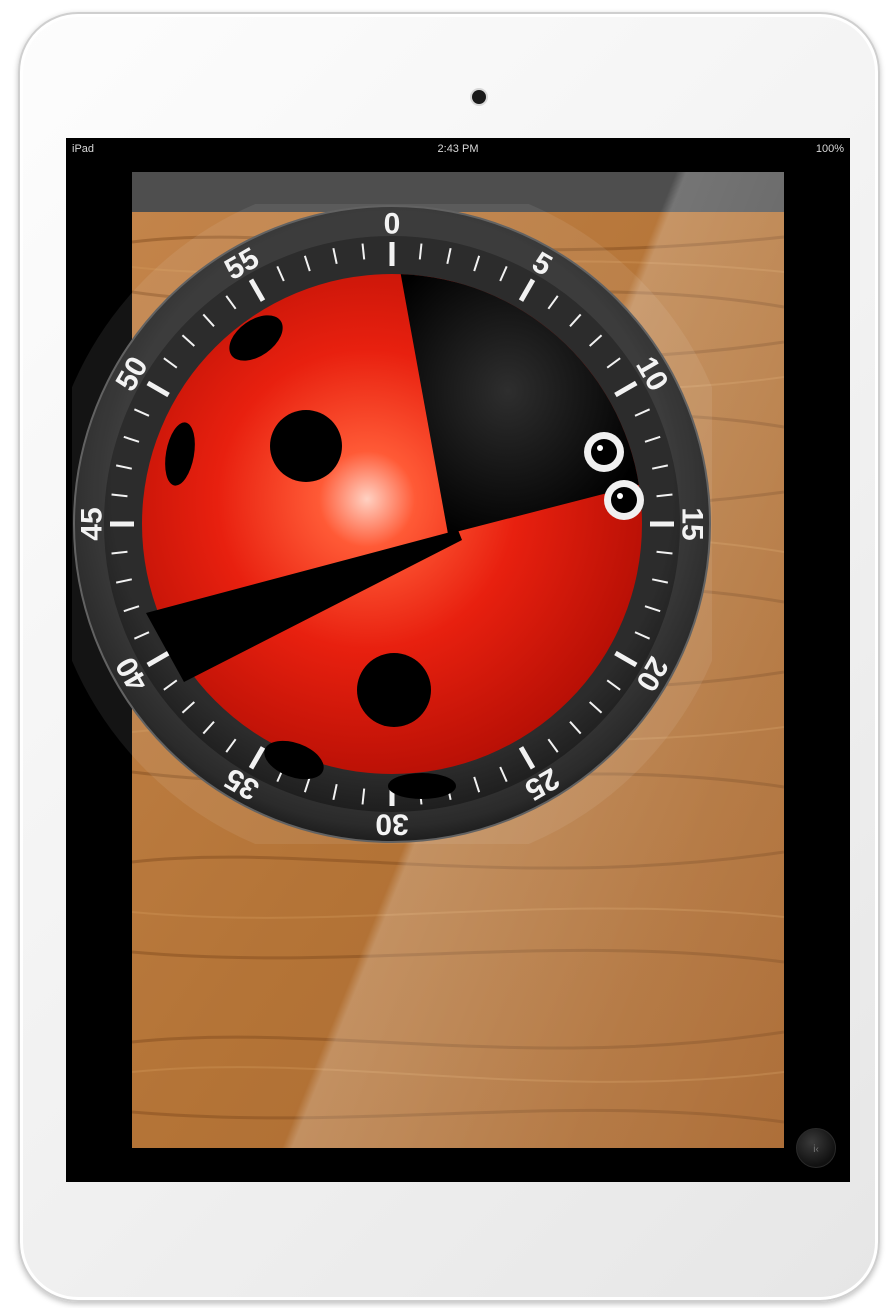 This screenshot has height=1308, width=894. I want to click on info-button: i‹, so click(816, 1148).